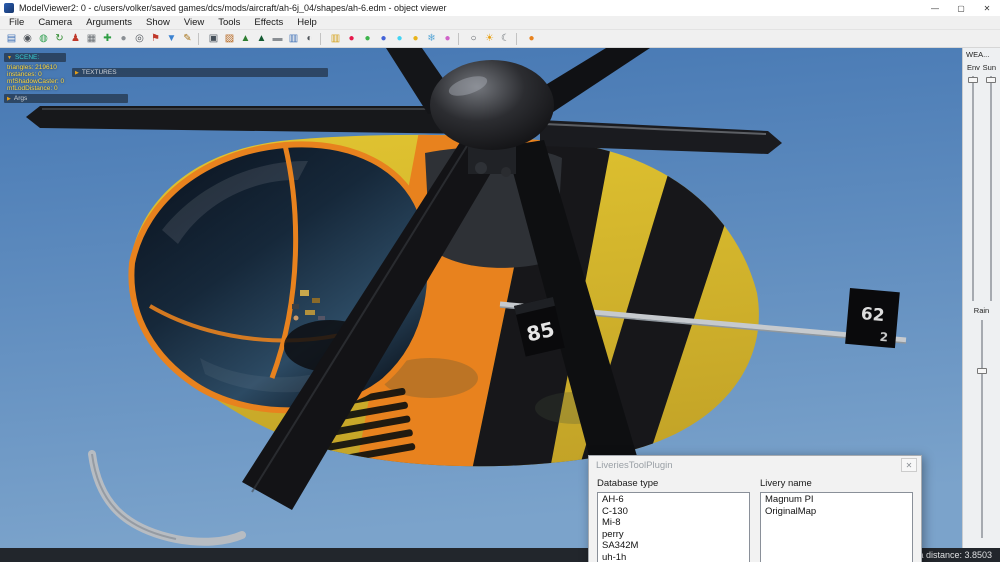 This screenshot has width=1000, height=562. I want to click on livery-name-item: OriginalMap, so click(836, 512).